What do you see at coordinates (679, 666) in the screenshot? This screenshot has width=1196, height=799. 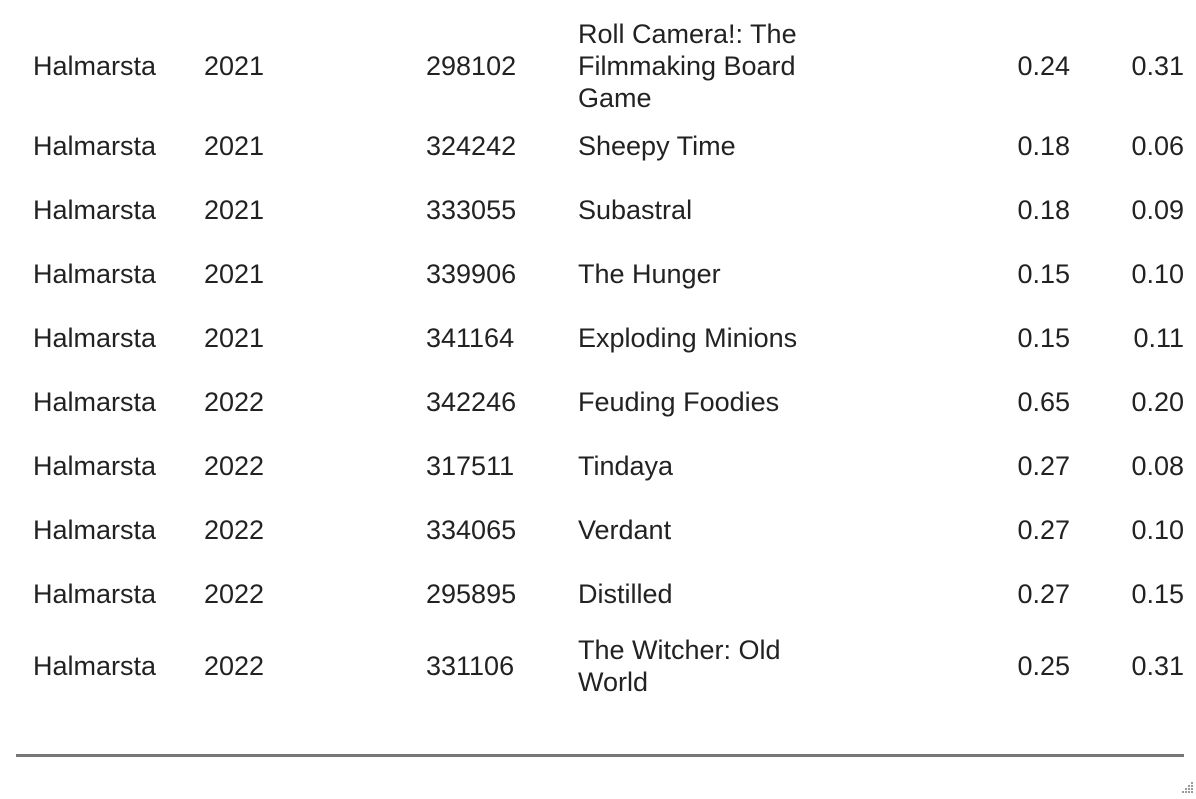 I see `cell-name: The Witcher: Old World` at bounding box center [679, 666].